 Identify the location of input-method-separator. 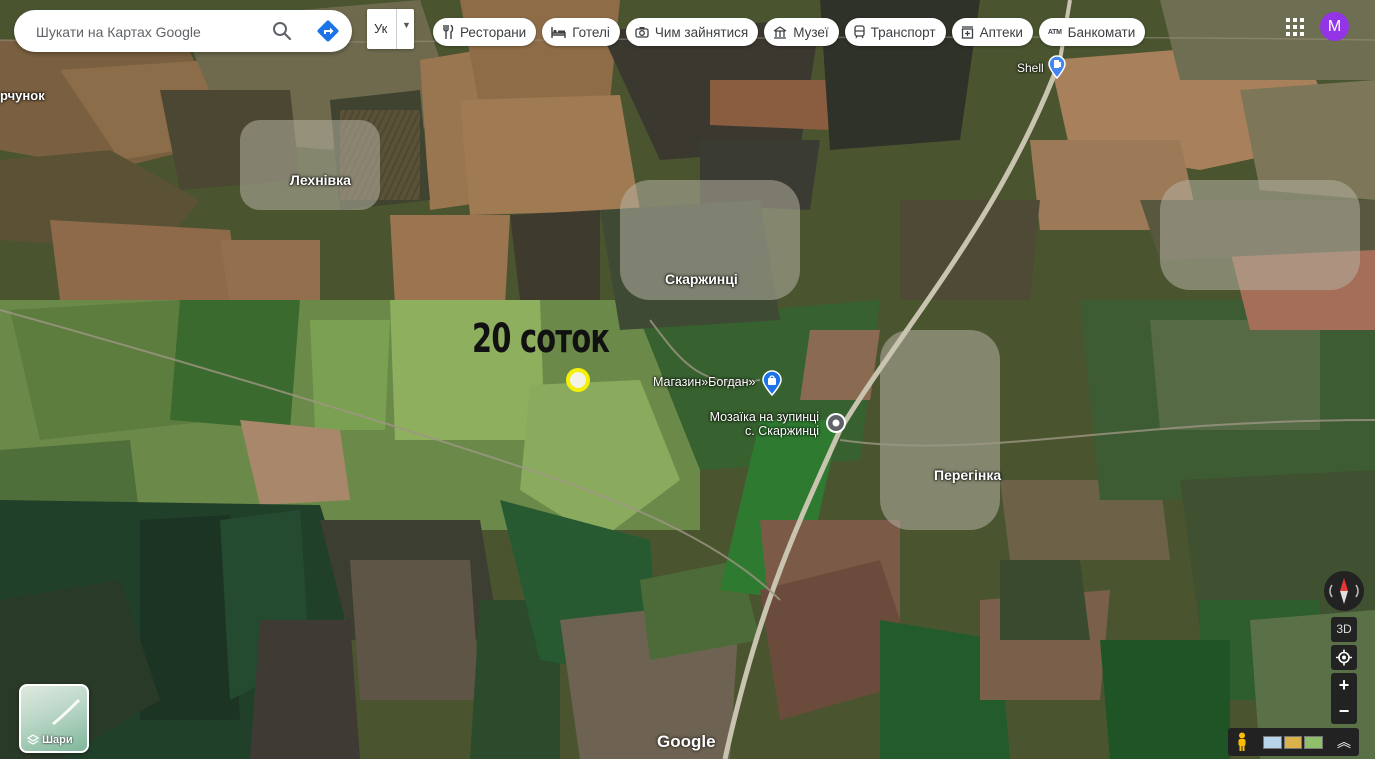
(396, 29).